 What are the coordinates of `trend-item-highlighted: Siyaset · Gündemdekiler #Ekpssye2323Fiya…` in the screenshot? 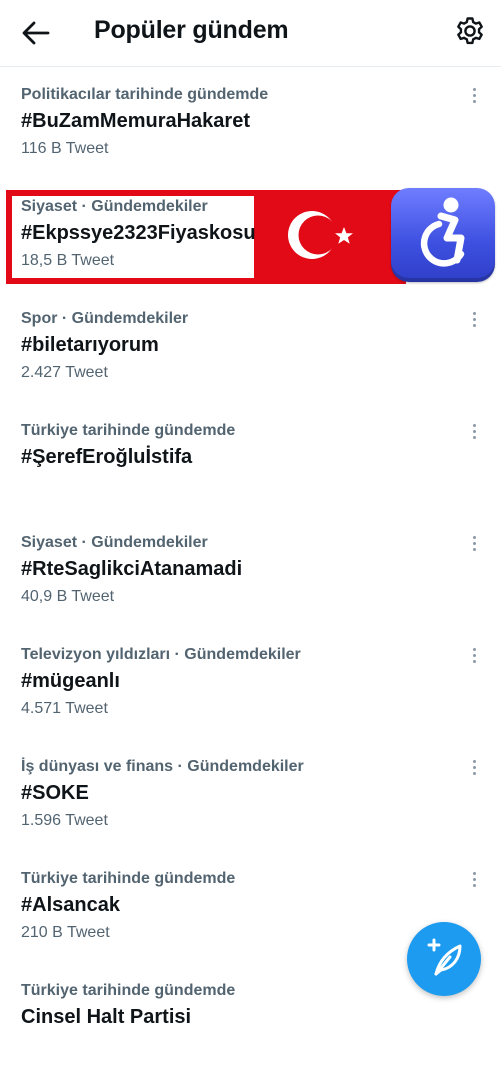 It's located at (250, 238).